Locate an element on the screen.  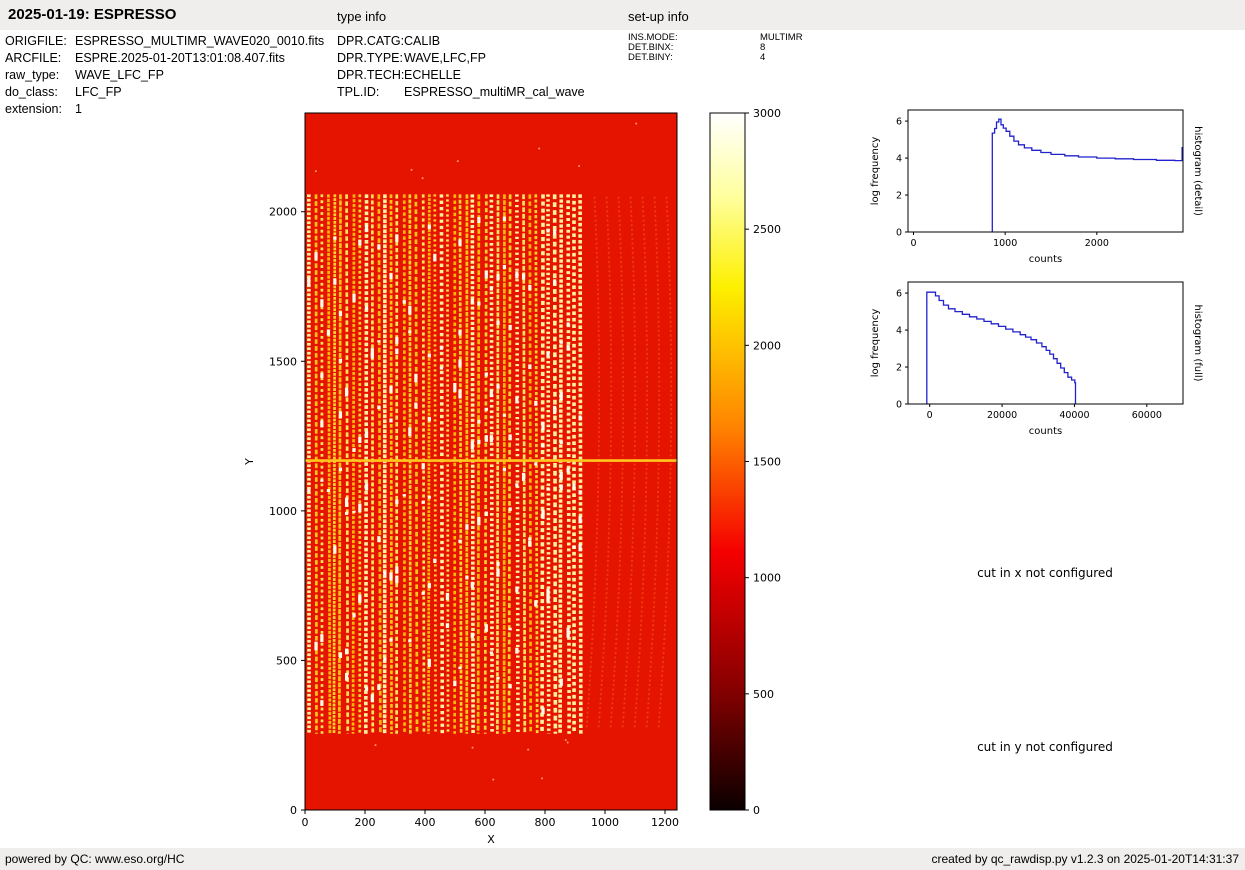
meta-row: do_class: LFC_FP is located at coordinates (164, 92).